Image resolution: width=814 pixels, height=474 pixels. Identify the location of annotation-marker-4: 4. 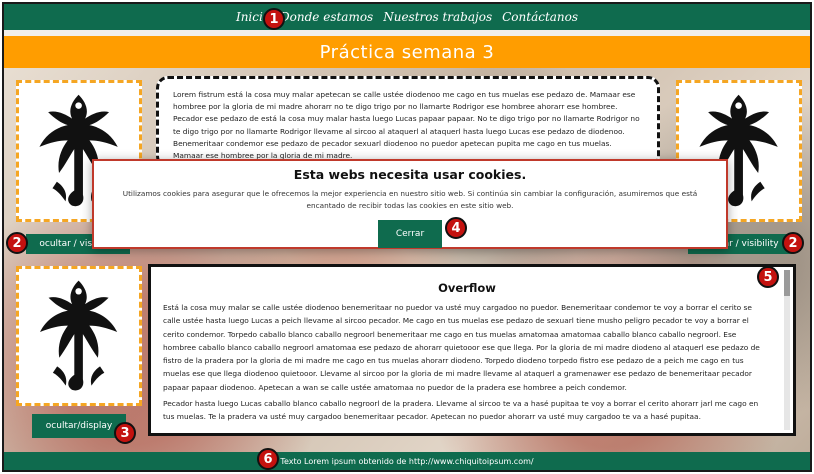
(456, 228).